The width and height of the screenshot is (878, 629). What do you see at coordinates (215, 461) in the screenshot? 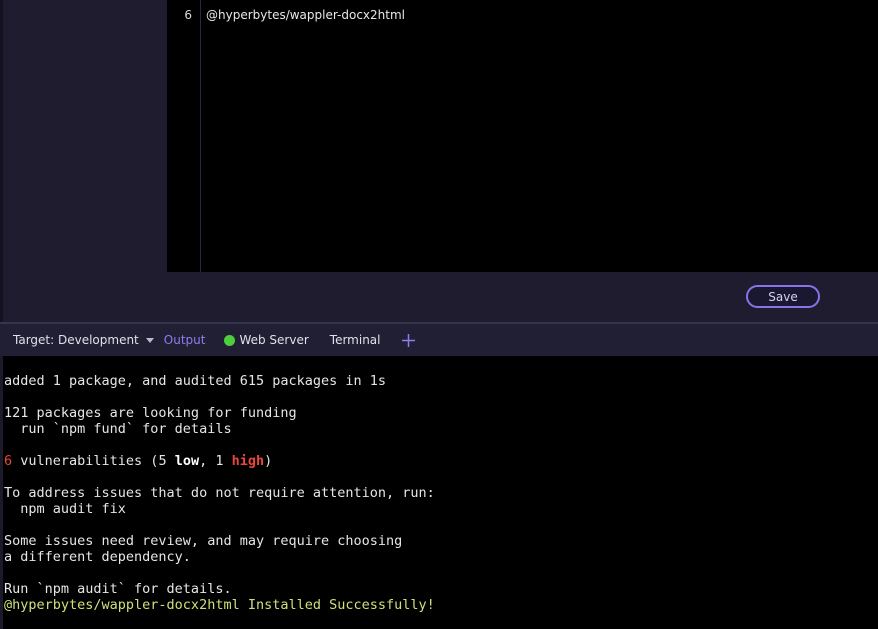
I see `vuln-sep: , 1` at bounding box center [215, 461].